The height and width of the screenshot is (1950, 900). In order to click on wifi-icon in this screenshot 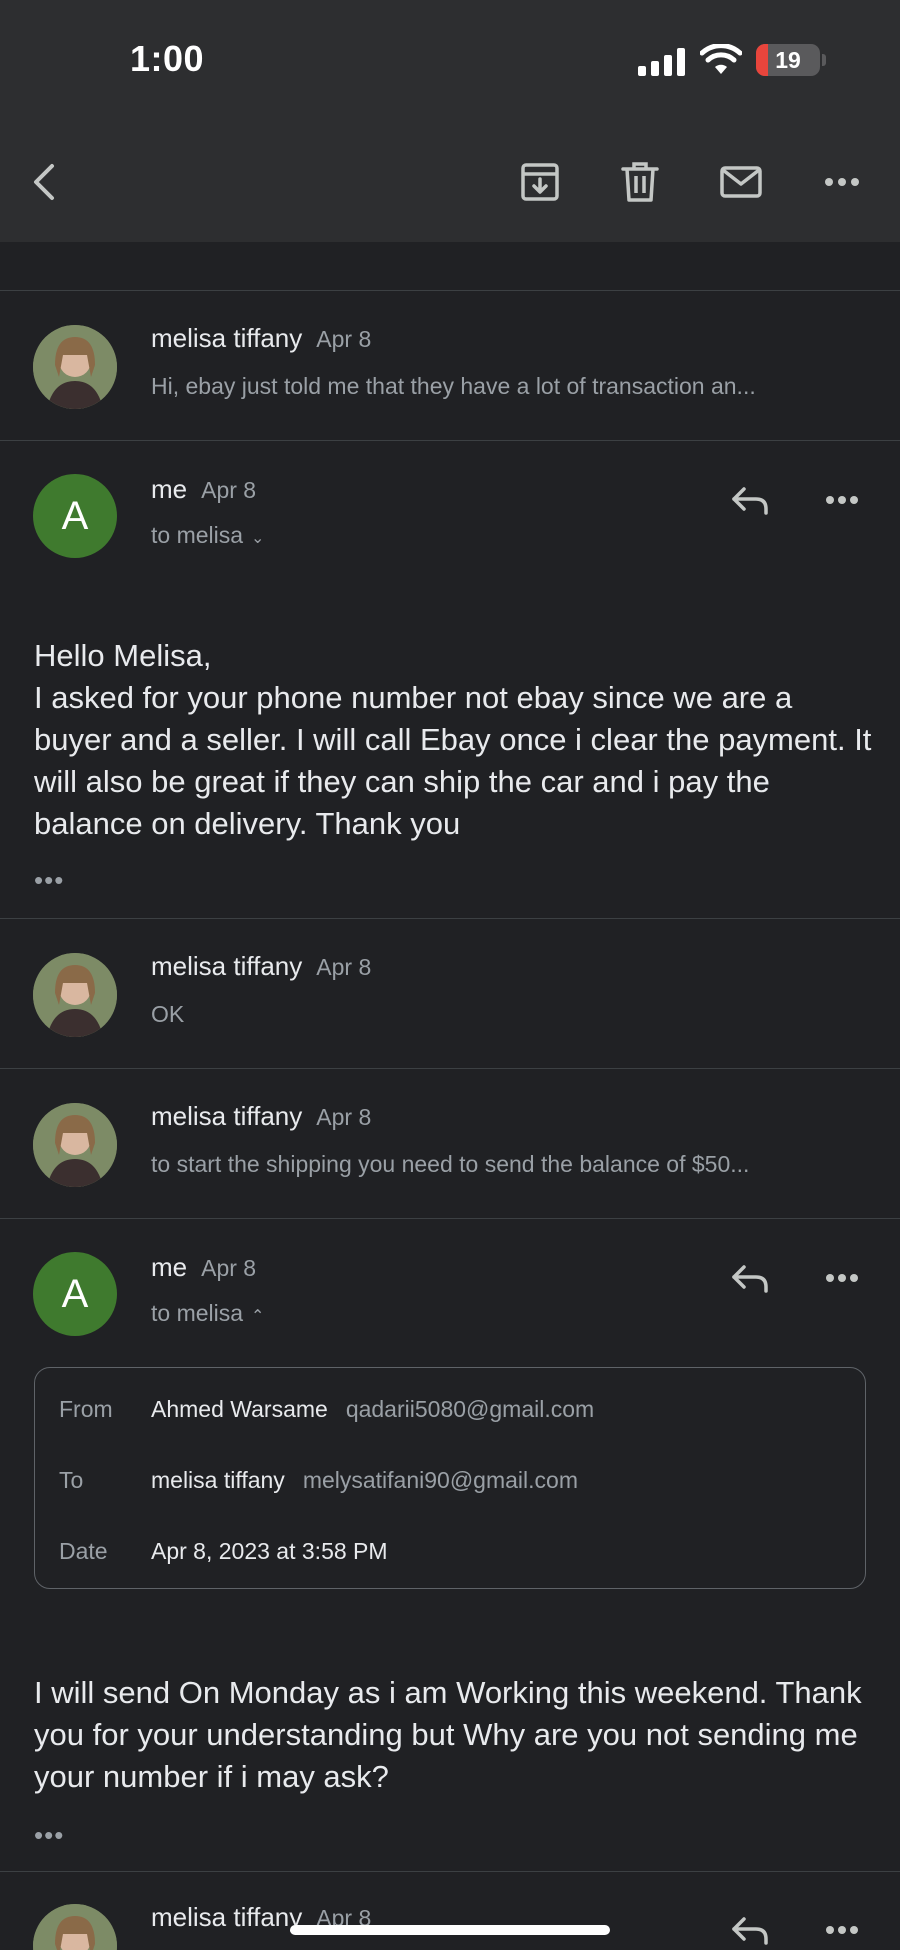, I will do `click(721, 59)`.